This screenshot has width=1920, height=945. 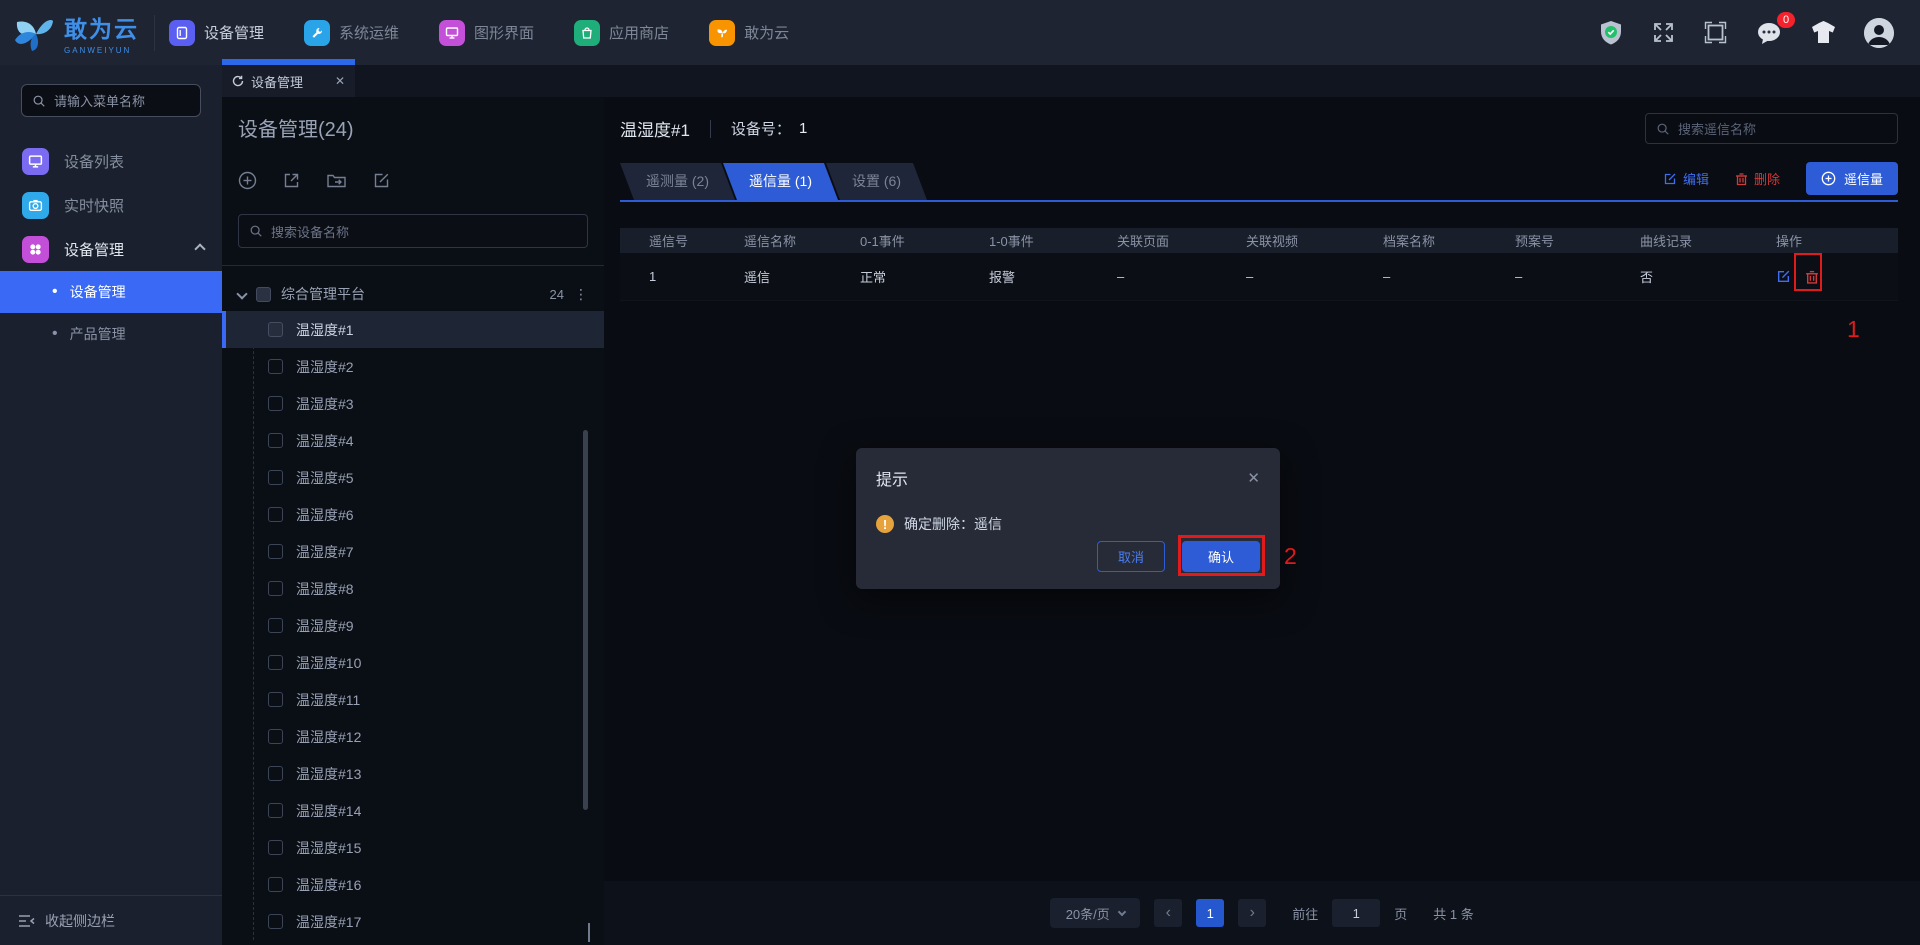 What do you see at coordinates (452, 32) in the screenshot?
I see `monitor-icon` at bounding box center [452, 32].